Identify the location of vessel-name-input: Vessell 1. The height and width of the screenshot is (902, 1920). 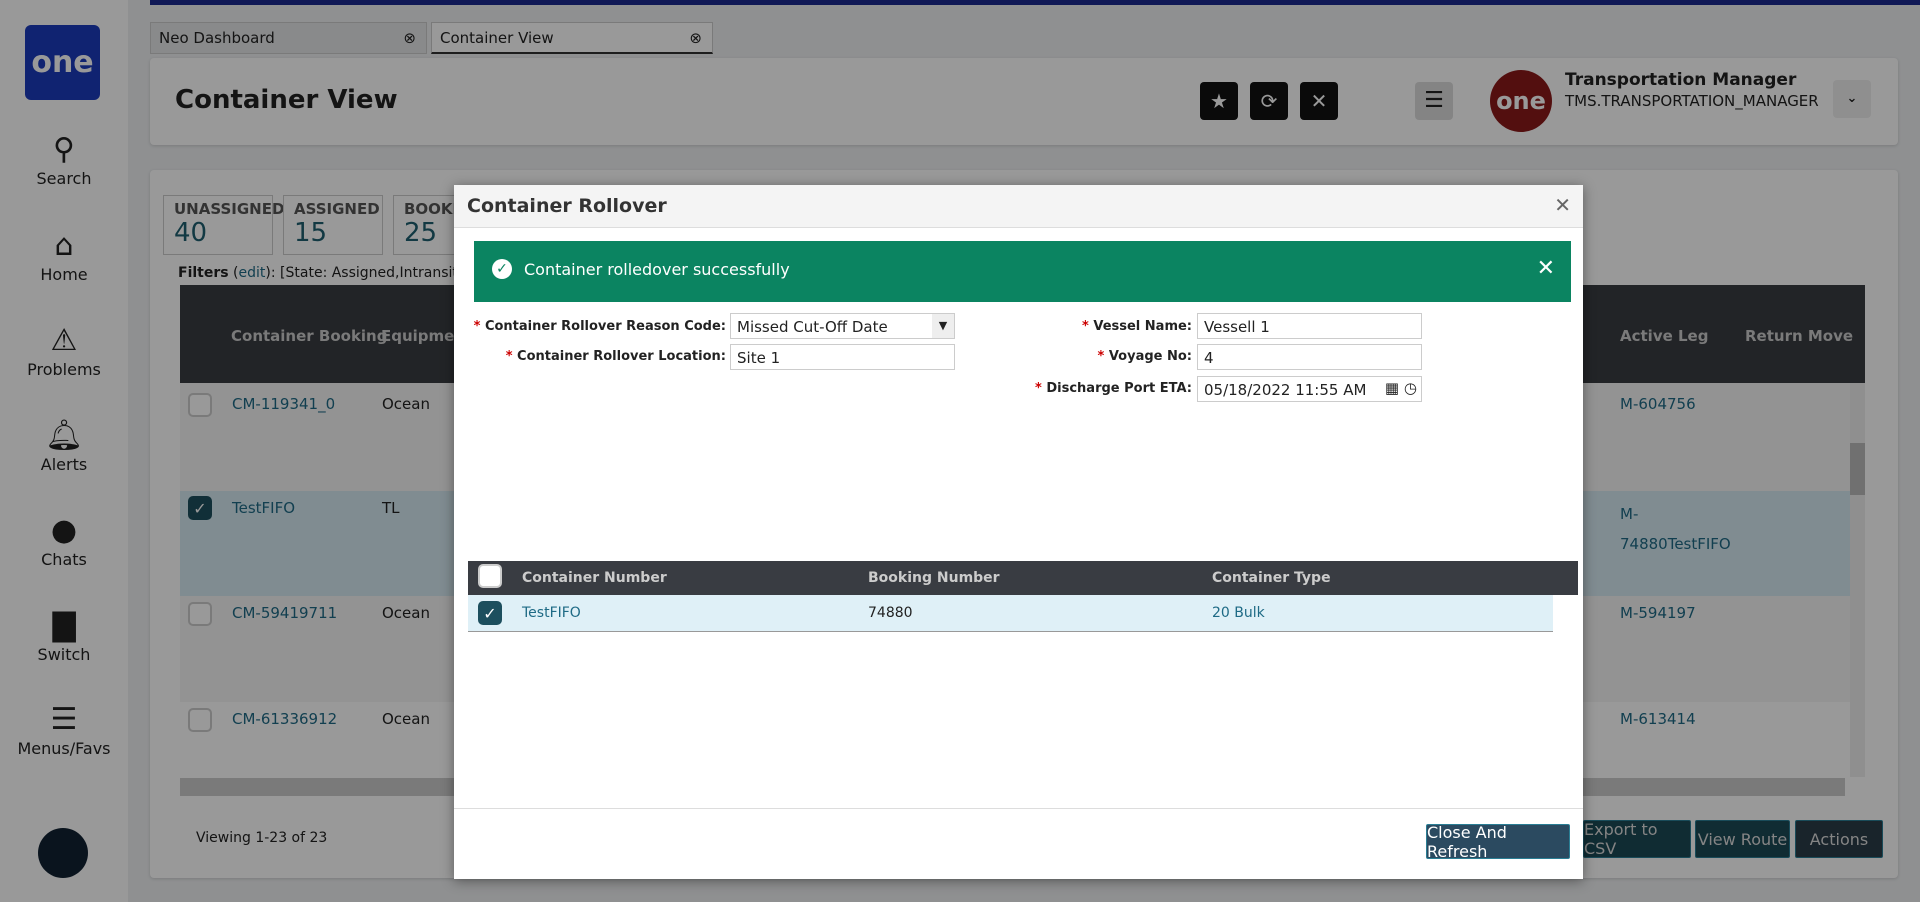
(1309, 326).